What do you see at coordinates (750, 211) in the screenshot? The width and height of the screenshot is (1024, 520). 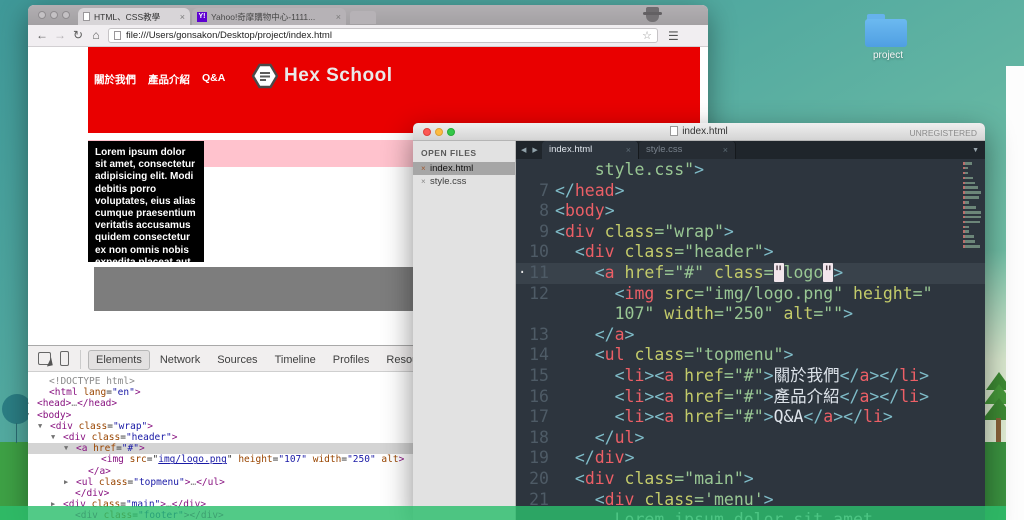 I see `code-line: 8 <body>` at bounding box center [750, 211].